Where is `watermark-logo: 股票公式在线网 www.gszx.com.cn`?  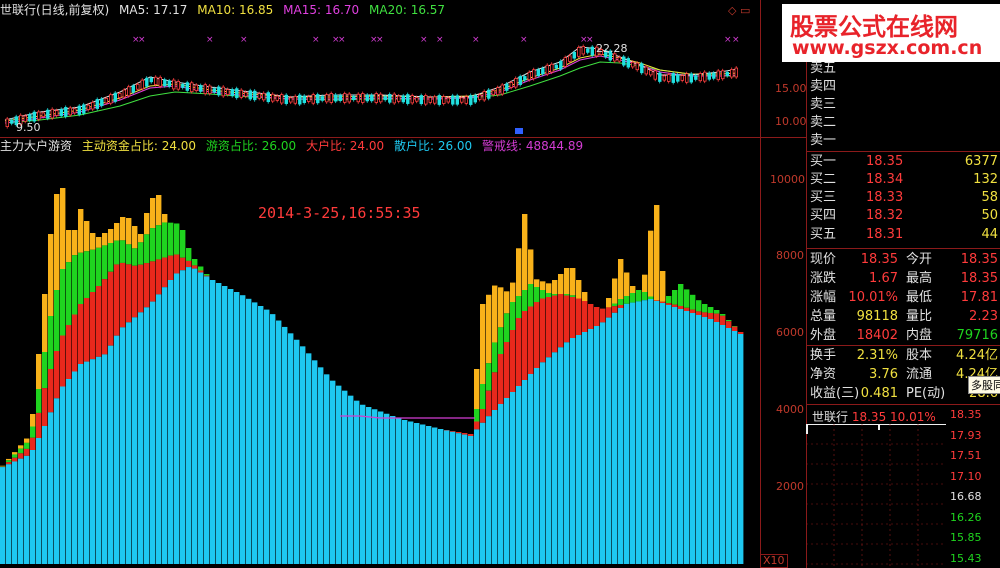 watermark-logo: 股票公式在线网 www.gszx.com.cn is located at coordinates (891, 33).